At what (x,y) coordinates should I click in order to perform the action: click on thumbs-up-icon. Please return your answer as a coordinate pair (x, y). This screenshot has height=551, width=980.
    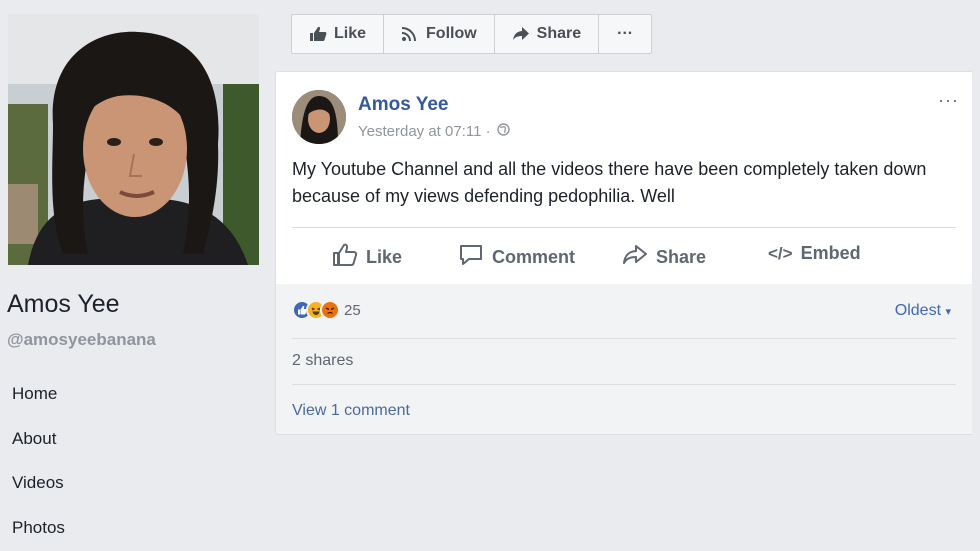
    Looking at the image, I should click on (318, 34).